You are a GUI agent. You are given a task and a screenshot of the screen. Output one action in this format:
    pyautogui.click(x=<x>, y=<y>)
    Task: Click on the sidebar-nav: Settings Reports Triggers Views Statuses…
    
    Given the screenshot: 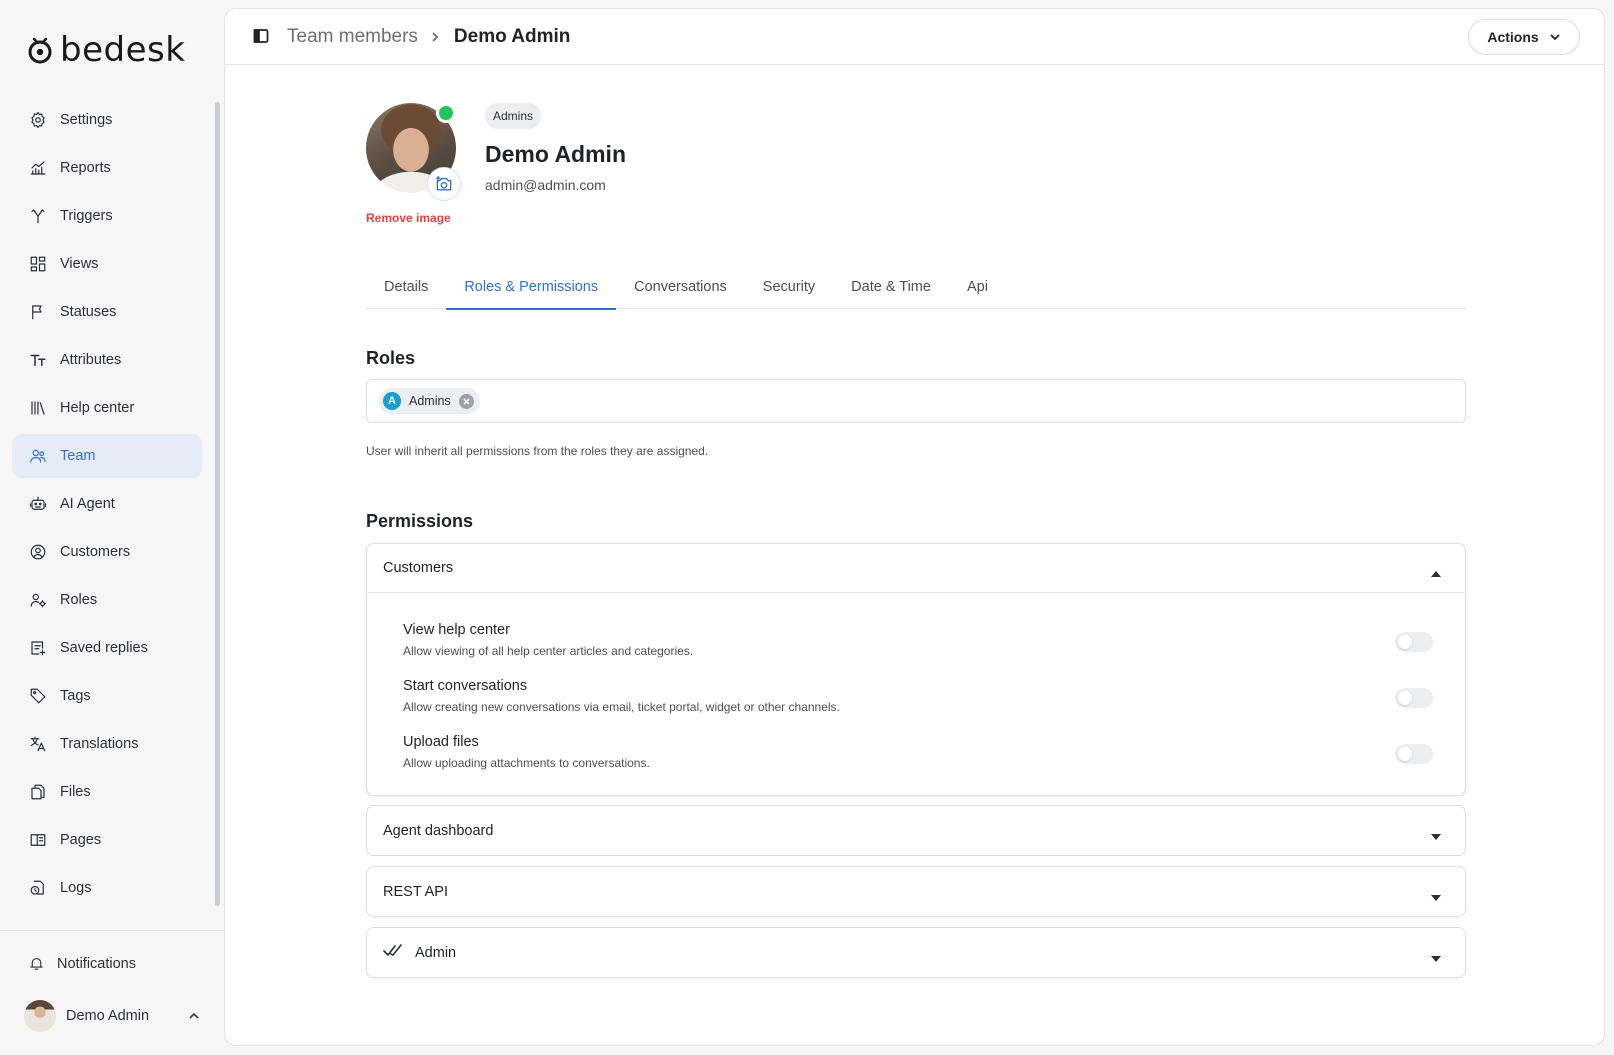 What is the action you would take?
    pyautogui.click(x=107, y=506)
    